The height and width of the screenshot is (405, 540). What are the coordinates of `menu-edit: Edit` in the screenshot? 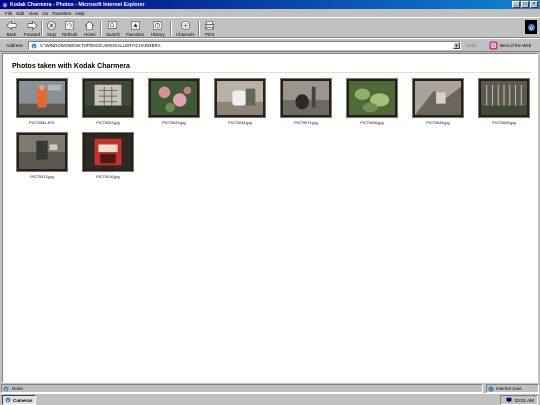 It's located at (20, 13).